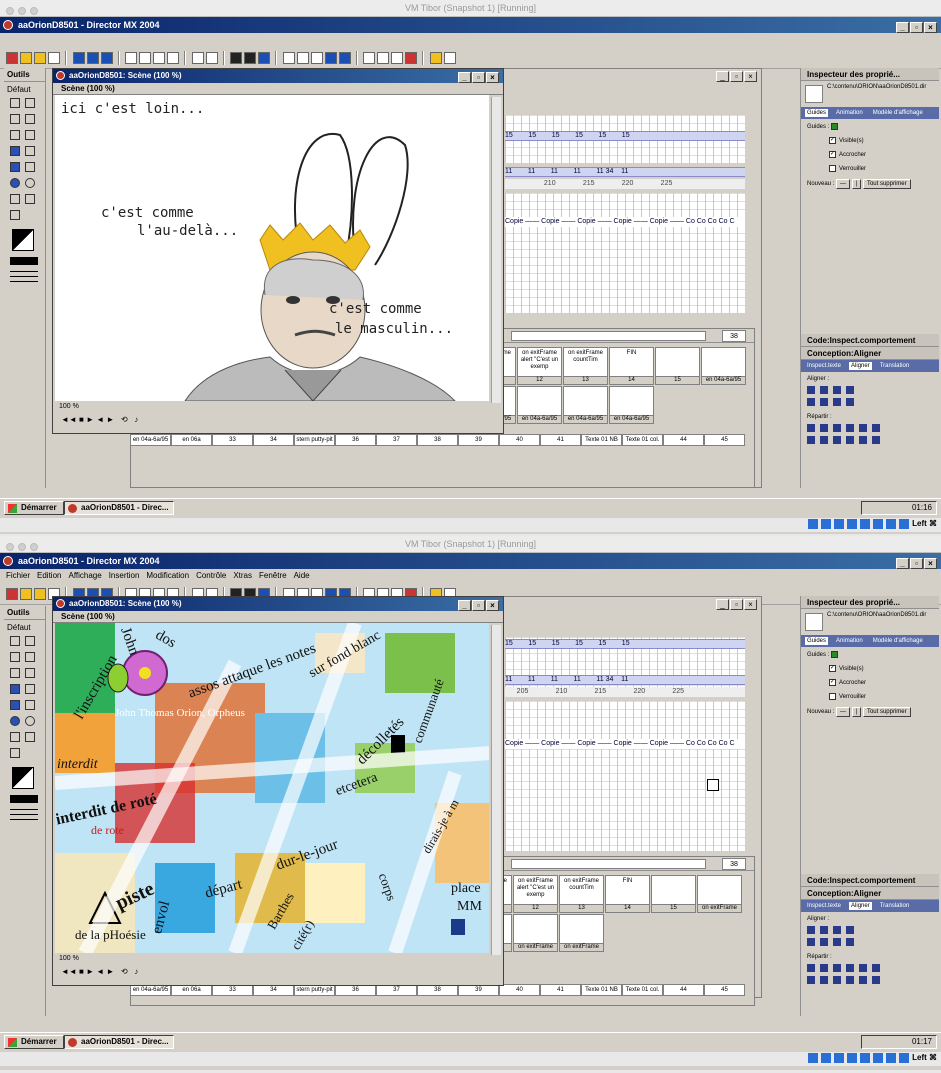 The height and width of the screenshot is (1073, 941). I want to click on menu-xtras: Xtras, so click(242, 575).